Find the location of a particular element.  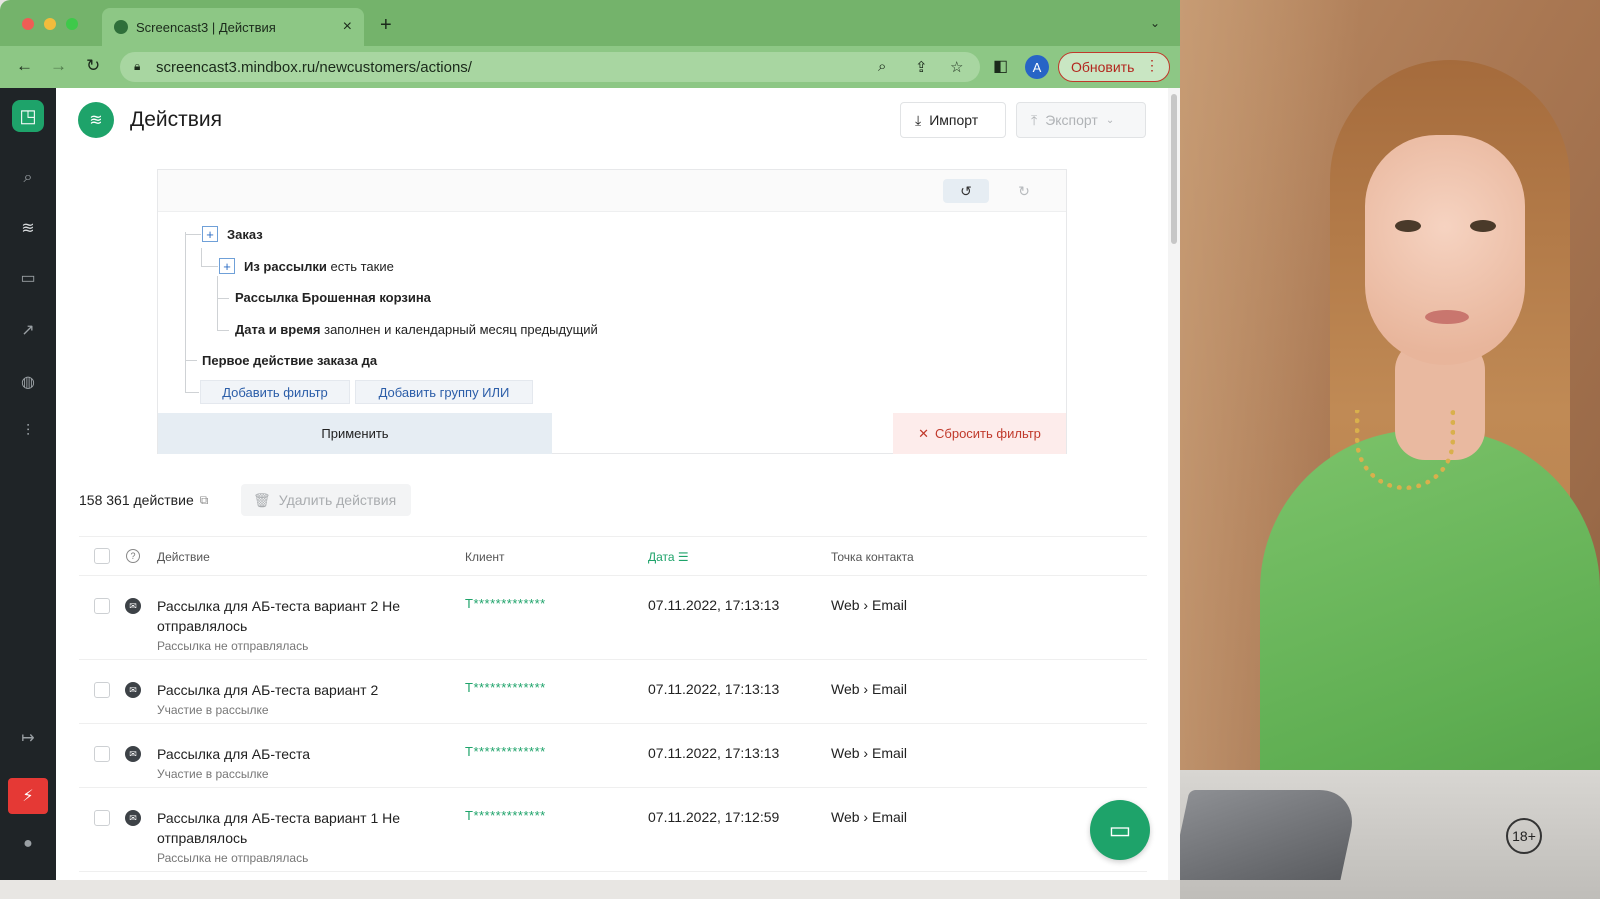

browser-tab: Screencast3 | Действия × is located at coordinates (233, 27).